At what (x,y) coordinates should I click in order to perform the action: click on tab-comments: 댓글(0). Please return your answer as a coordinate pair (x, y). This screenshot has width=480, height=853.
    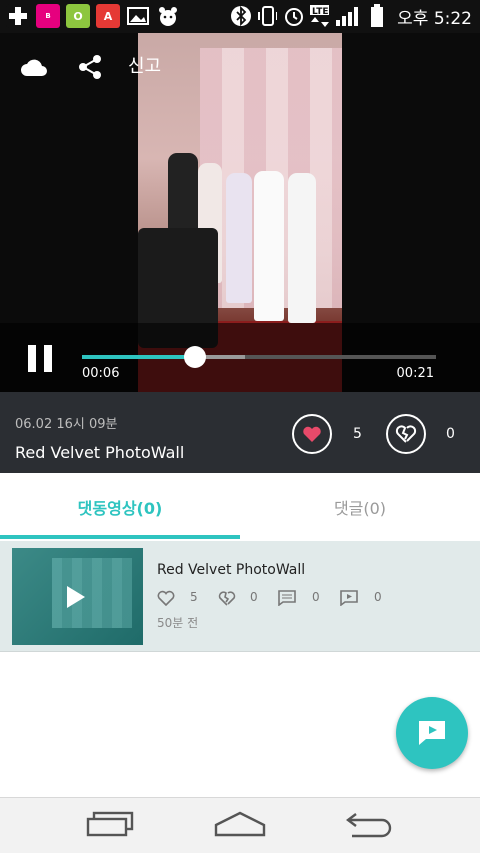
    Looking at the image, I should click on (360, 507).